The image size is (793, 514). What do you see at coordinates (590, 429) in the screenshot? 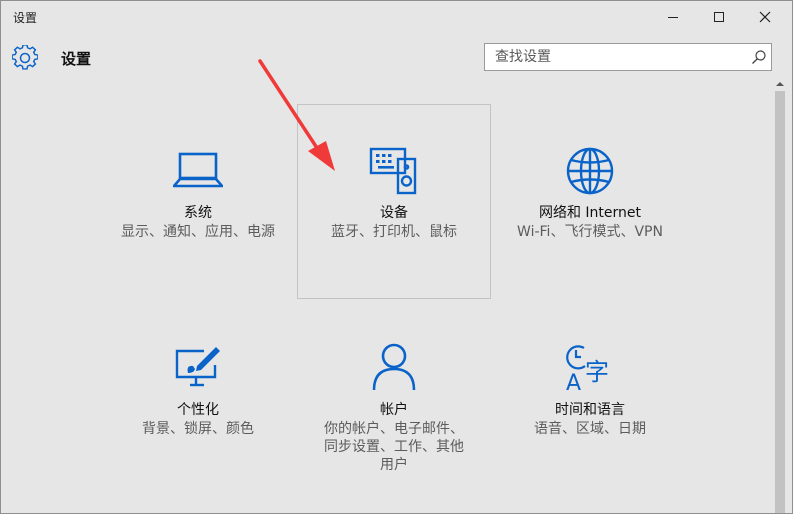
I see `tile-description: 语音、区域、日期` at bounding box center [590, 429].